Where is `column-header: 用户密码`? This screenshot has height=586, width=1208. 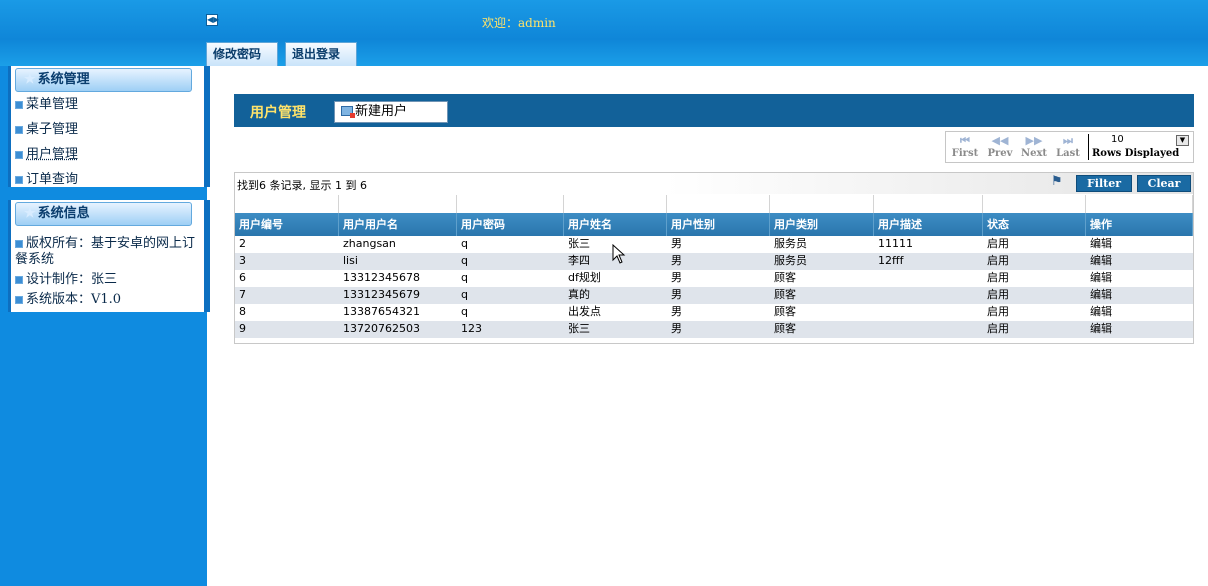 column-header: 用户密码 is located at coordinates (510, 224).